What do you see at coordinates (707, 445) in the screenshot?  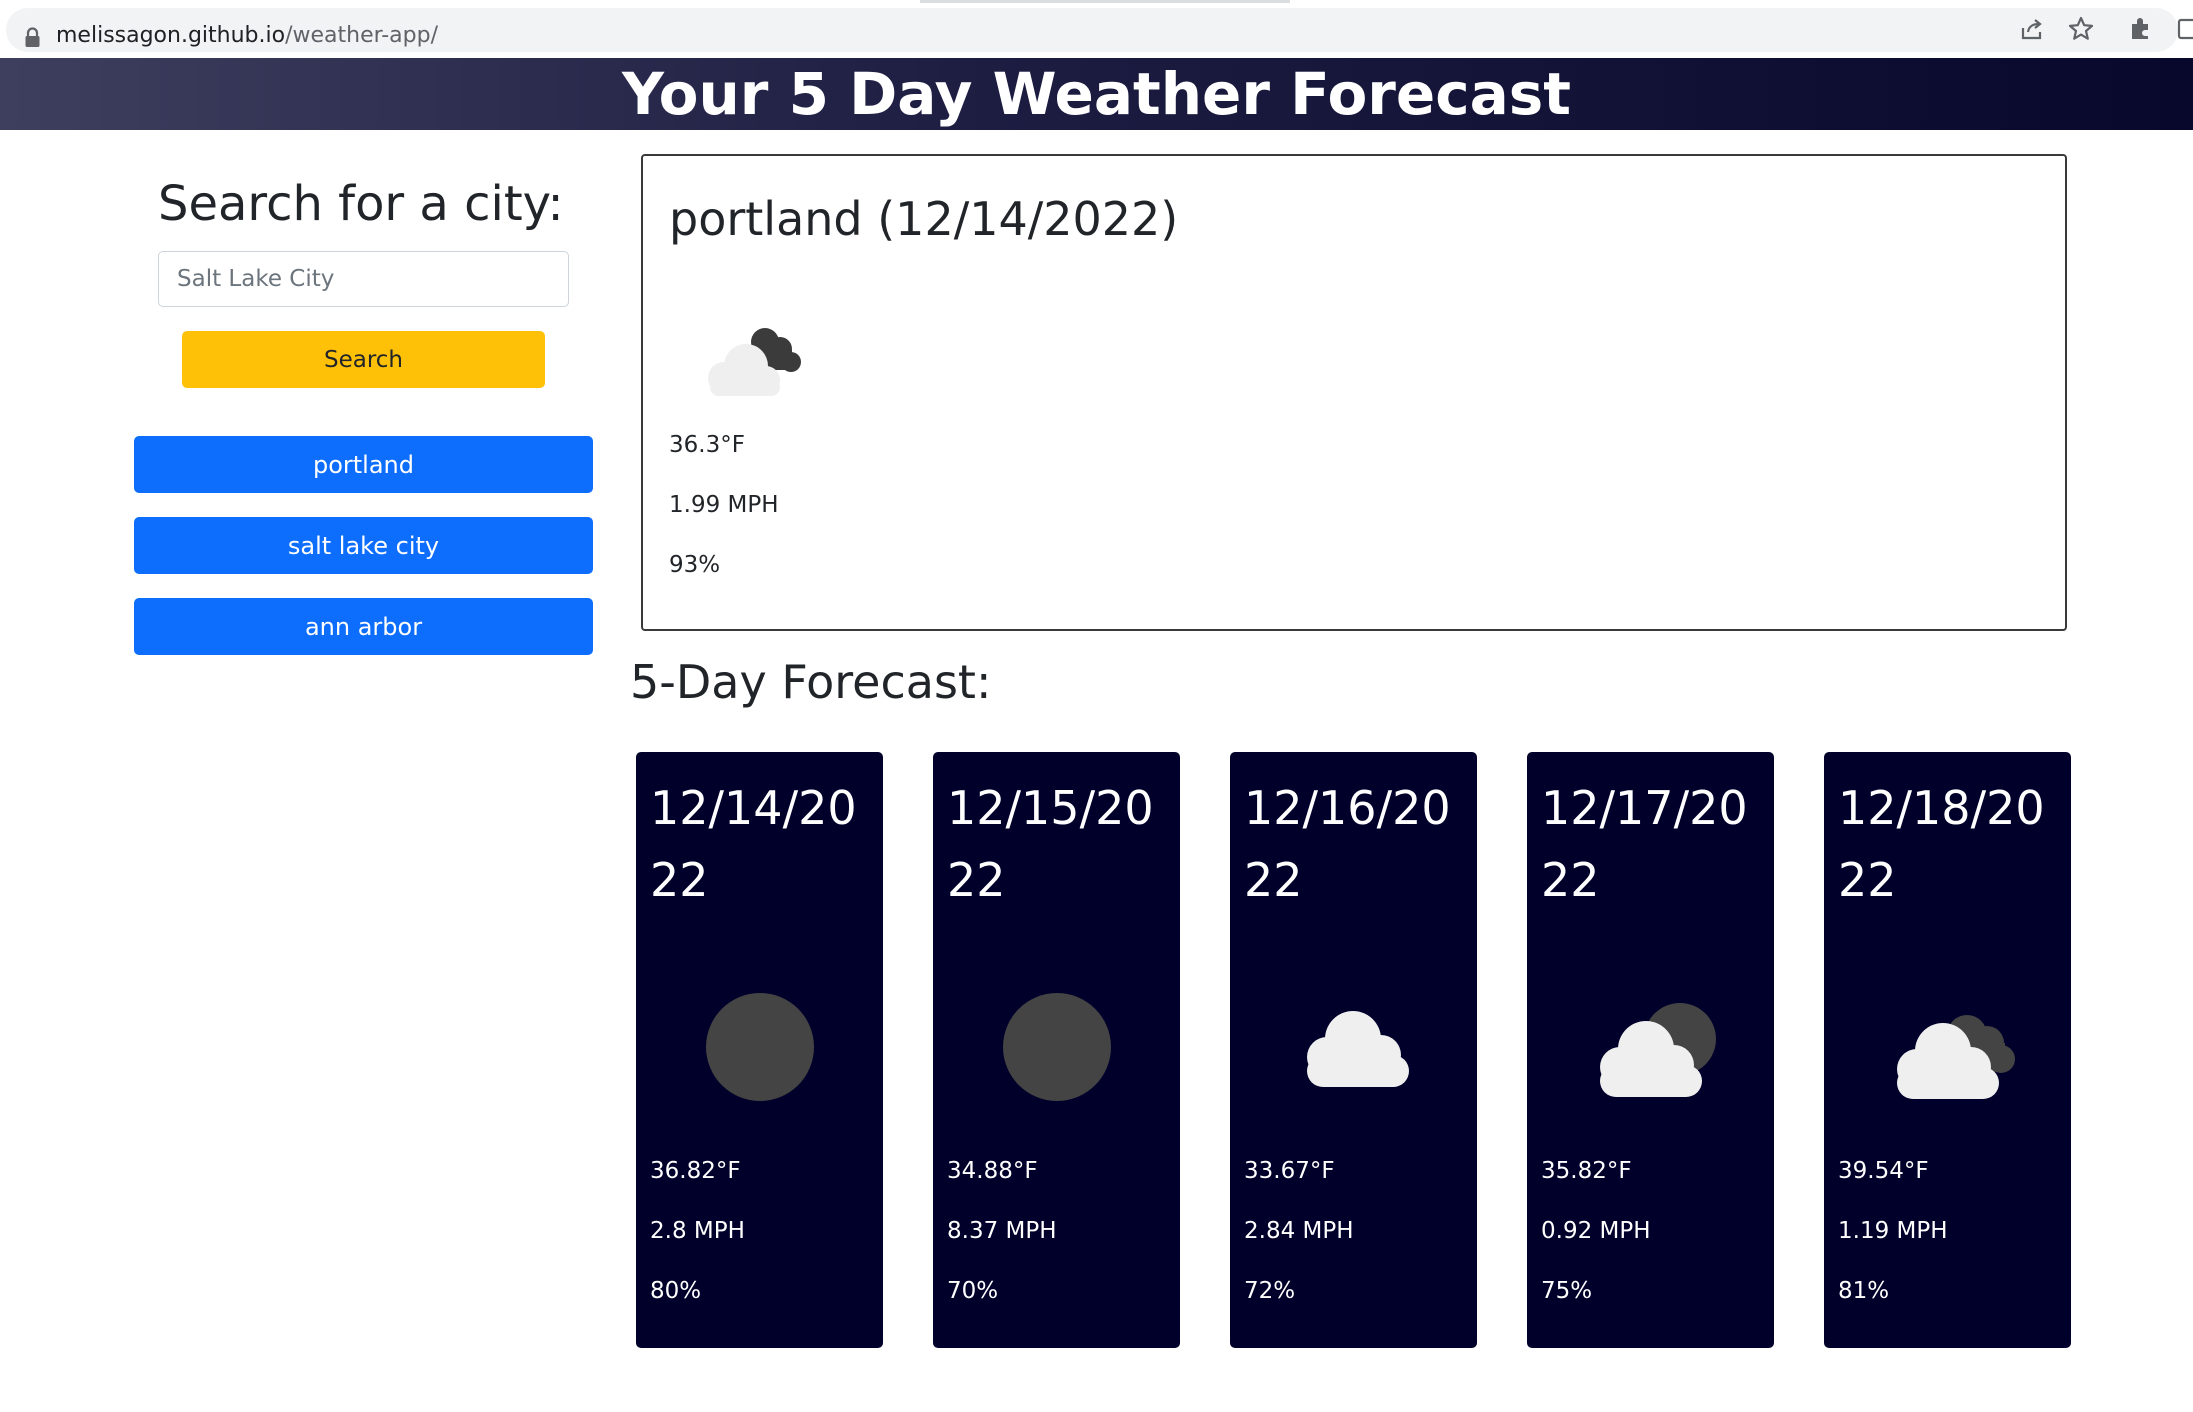 I see `current-temperature: 36.3°F` at bounding box center [707, 445].